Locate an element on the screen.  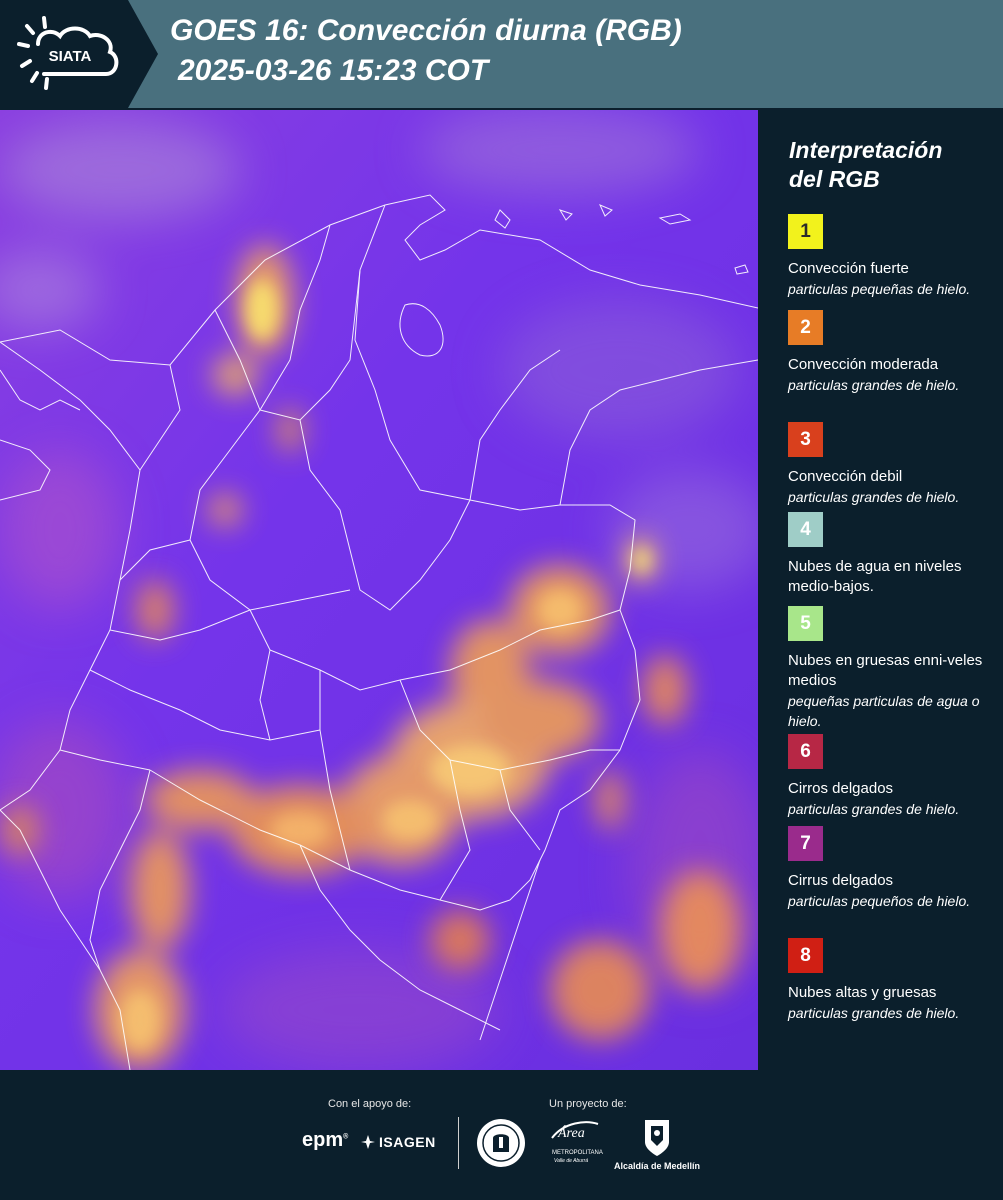
support-label: Con el apoyo de: is located at coordinates (370, 1104).